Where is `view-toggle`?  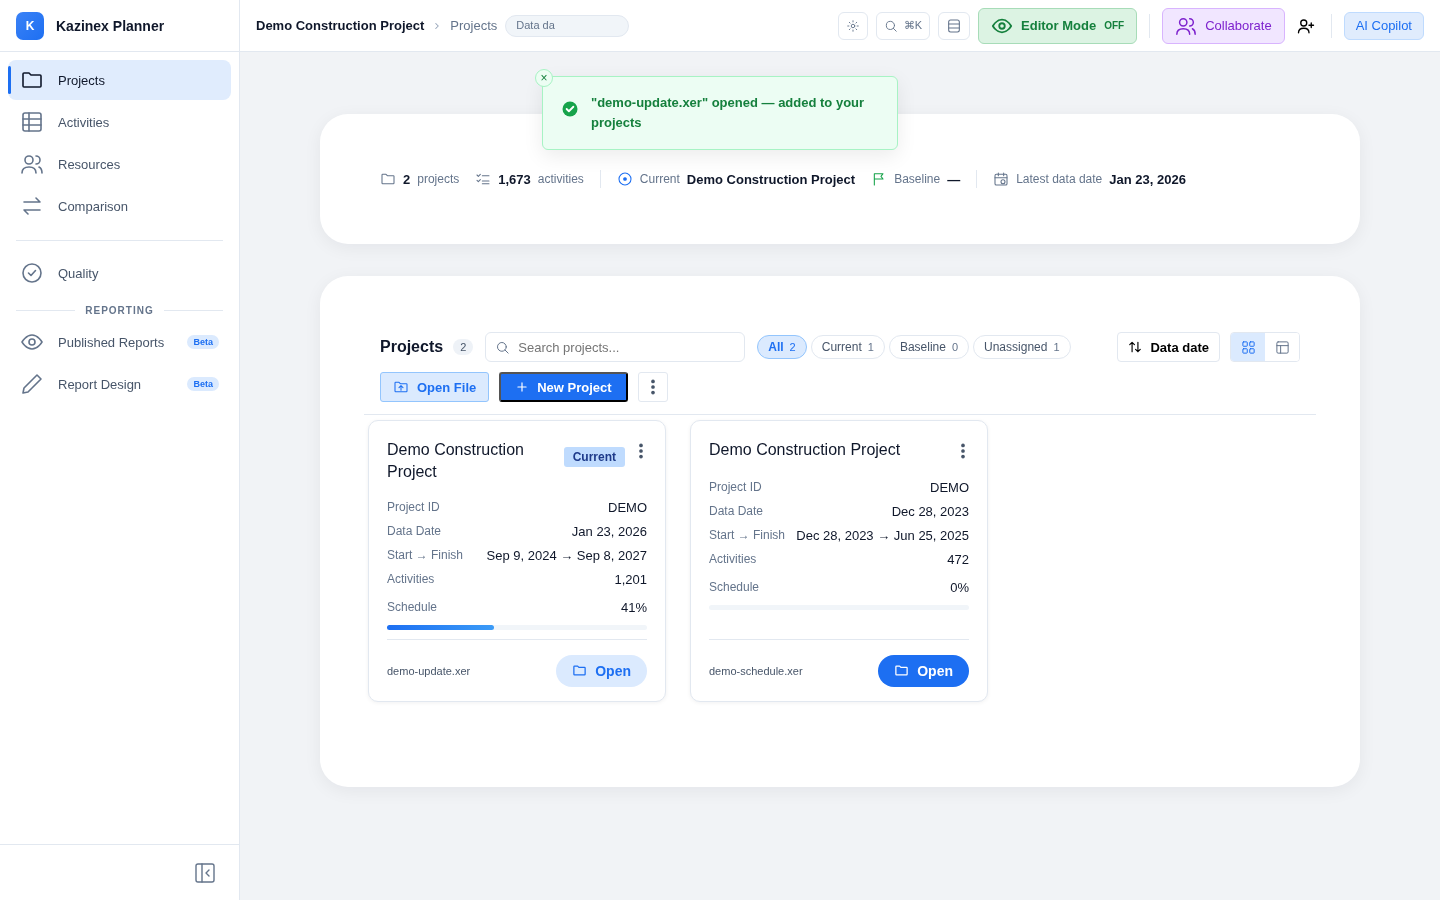
view-toggle is located at coordinates (1248, 347).